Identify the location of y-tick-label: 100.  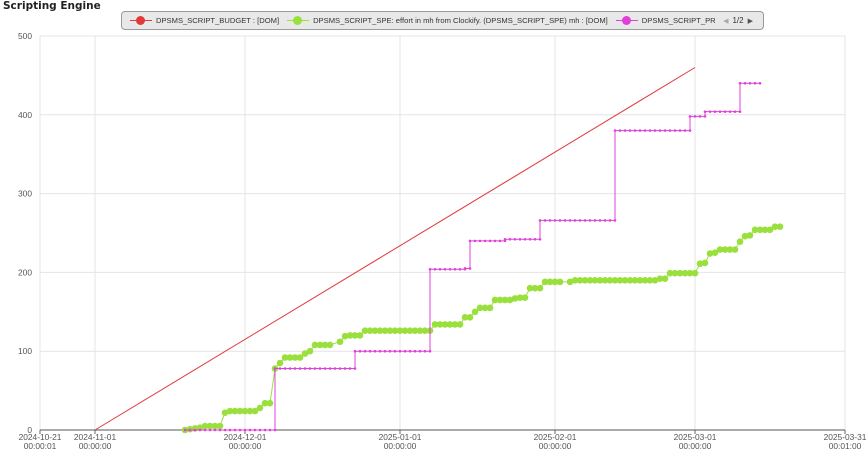
(25, 351).